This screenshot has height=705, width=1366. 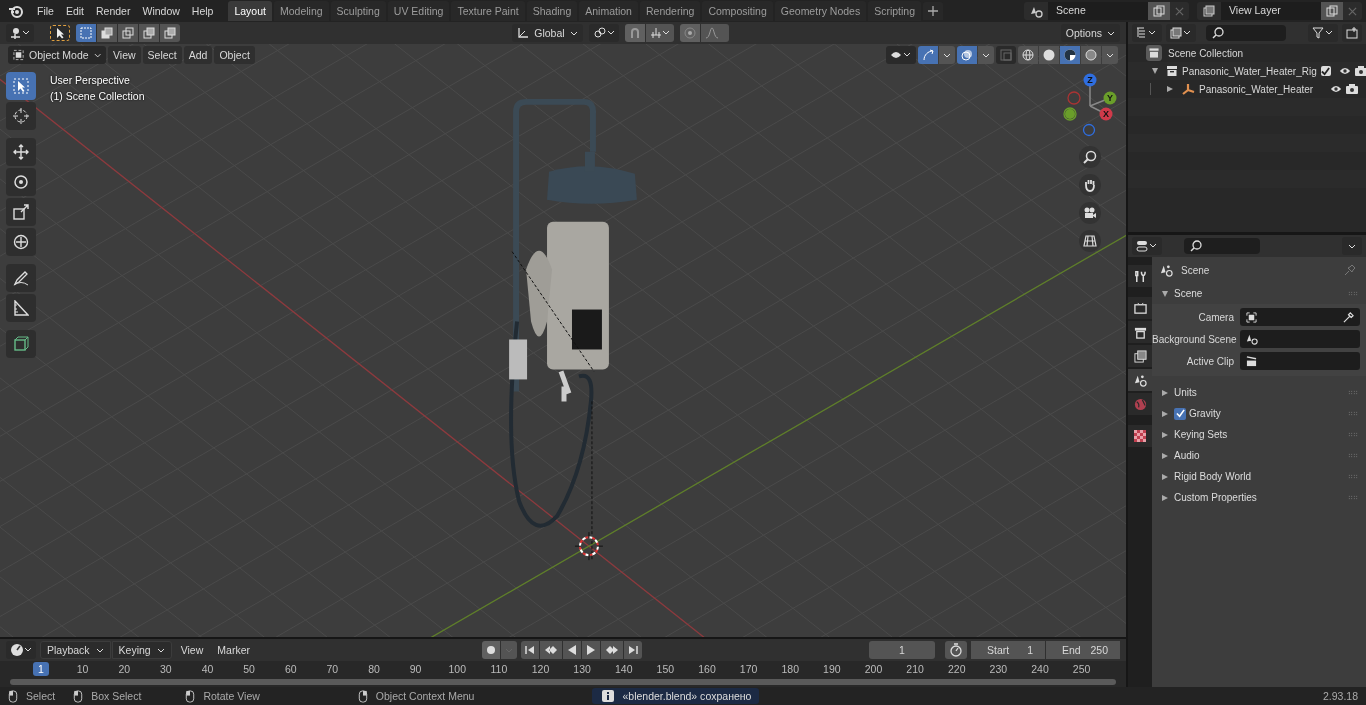 What do you see at coordinates (1215, 497) in the screenshot?
I see `panel-header: Custom Properties` at bounding box center [1215, 497].